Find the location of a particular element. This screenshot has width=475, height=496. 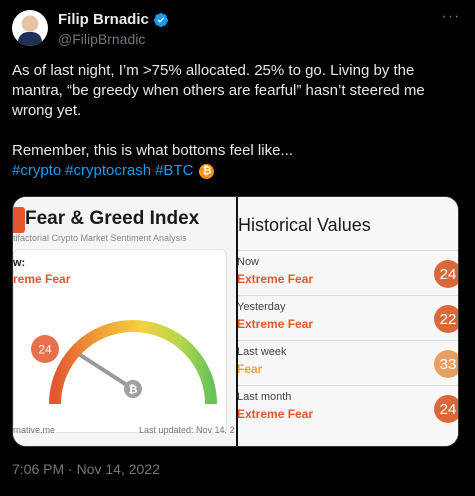

historical-row: Yesterday Extreme Fear 22 is located at coordinates (348, 317).